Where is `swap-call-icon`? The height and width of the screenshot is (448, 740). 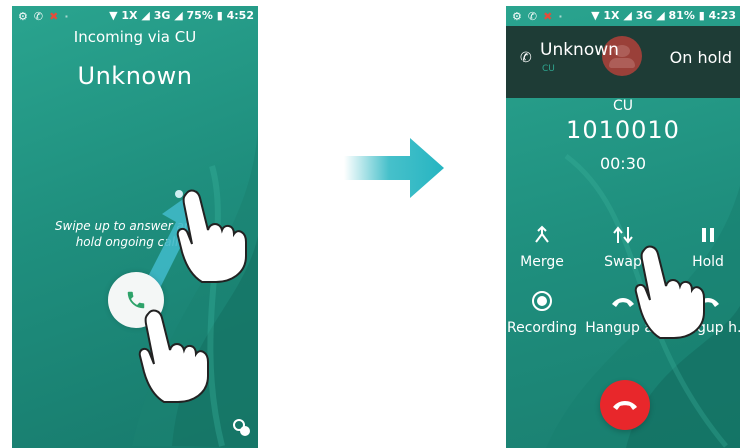 swap-call-icon is located at coordinates (242, 430).